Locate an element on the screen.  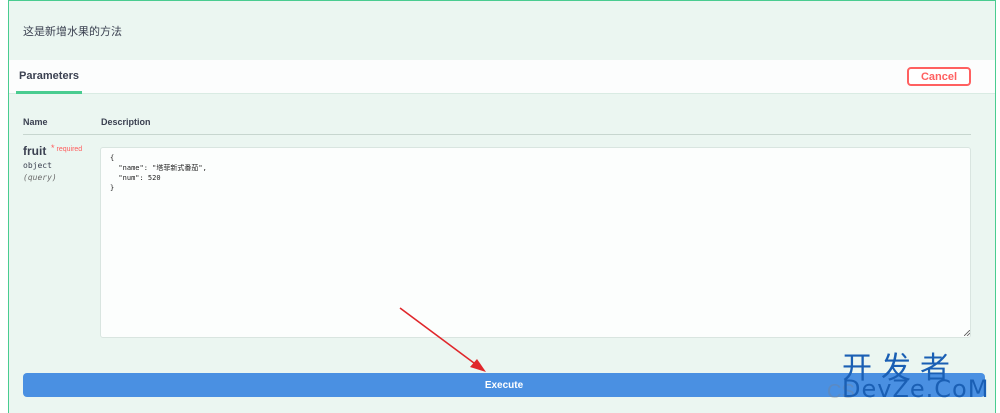
tab-parameters: Parameters is located at coordinates (49, 77).